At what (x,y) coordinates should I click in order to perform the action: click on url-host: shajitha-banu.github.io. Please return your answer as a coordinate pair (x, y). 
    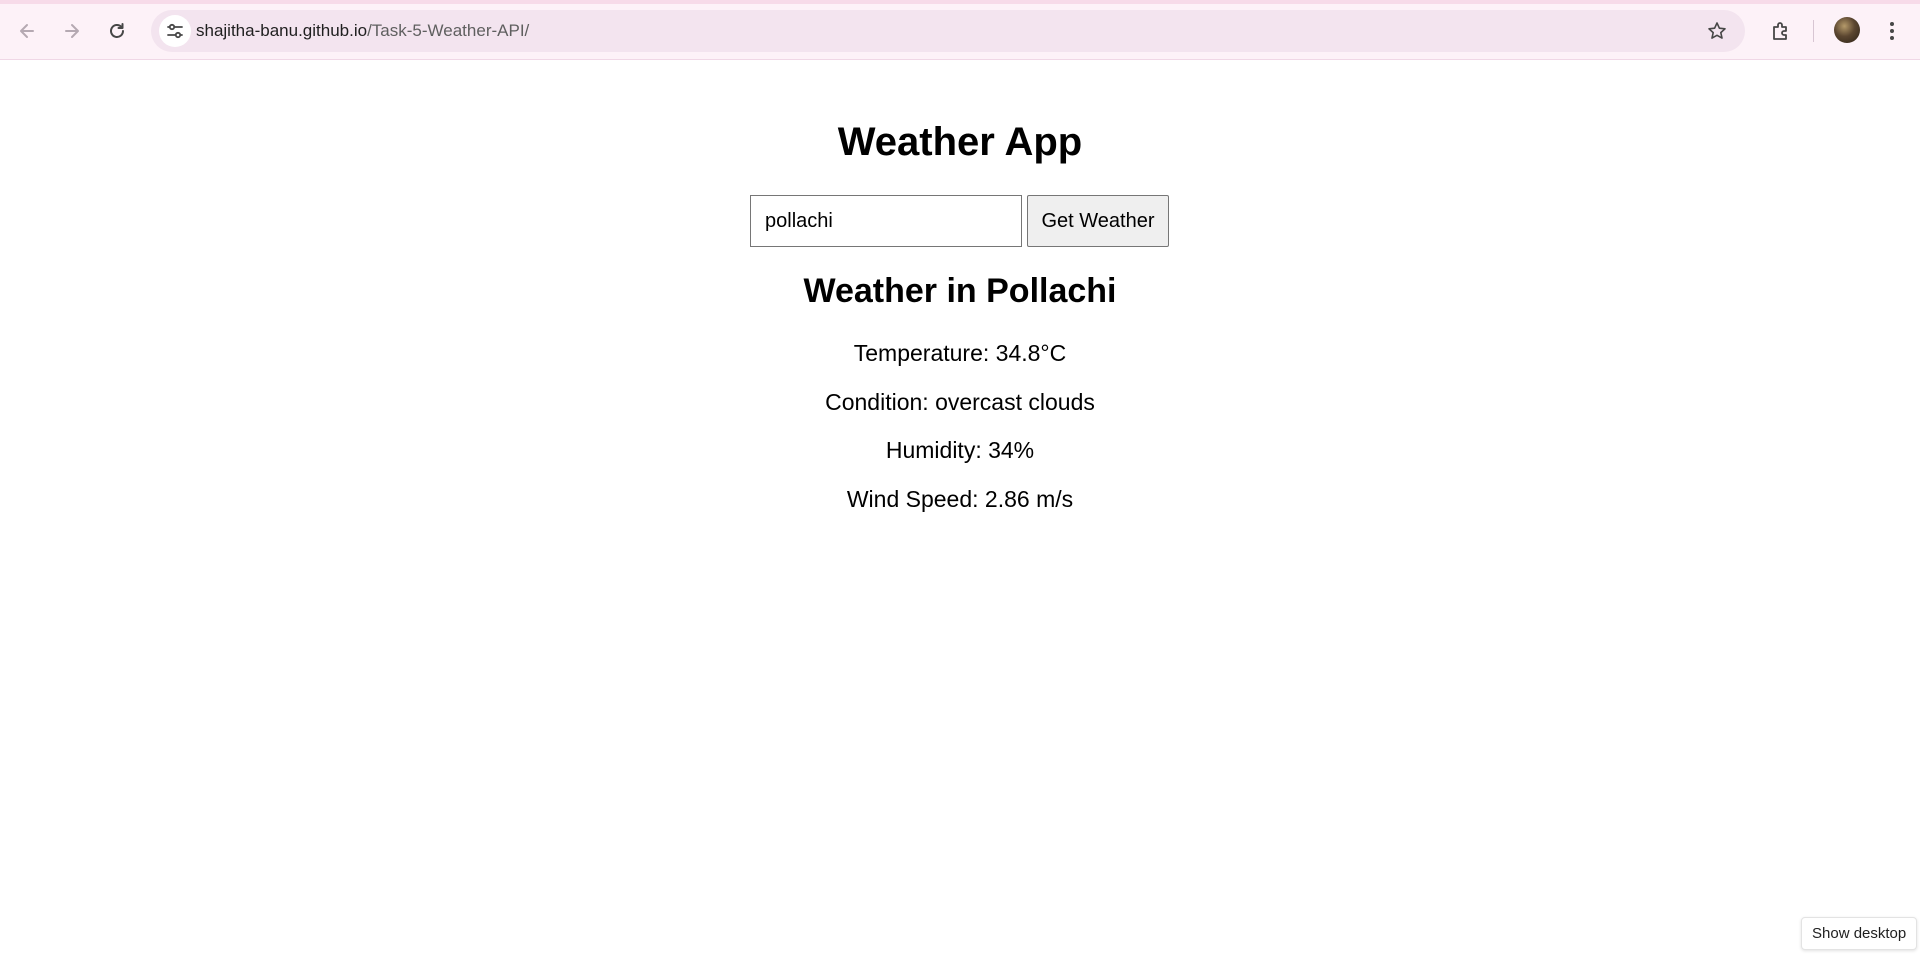
    Looking at the image, I should click on (282, 30).